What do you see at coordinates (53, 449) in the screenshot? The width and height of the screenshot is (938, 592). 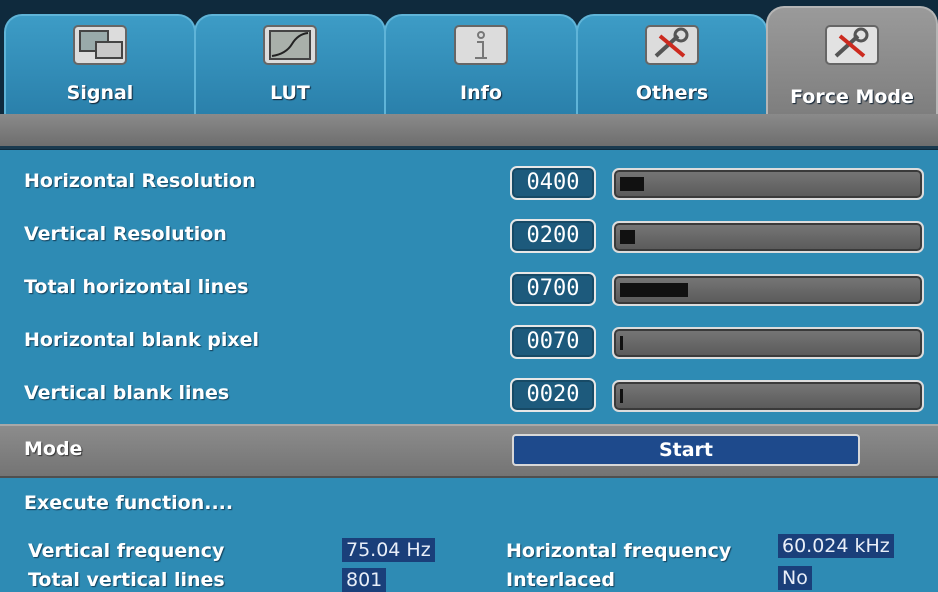 I see `mode-label: Mode` at bounding box center [53, 449].